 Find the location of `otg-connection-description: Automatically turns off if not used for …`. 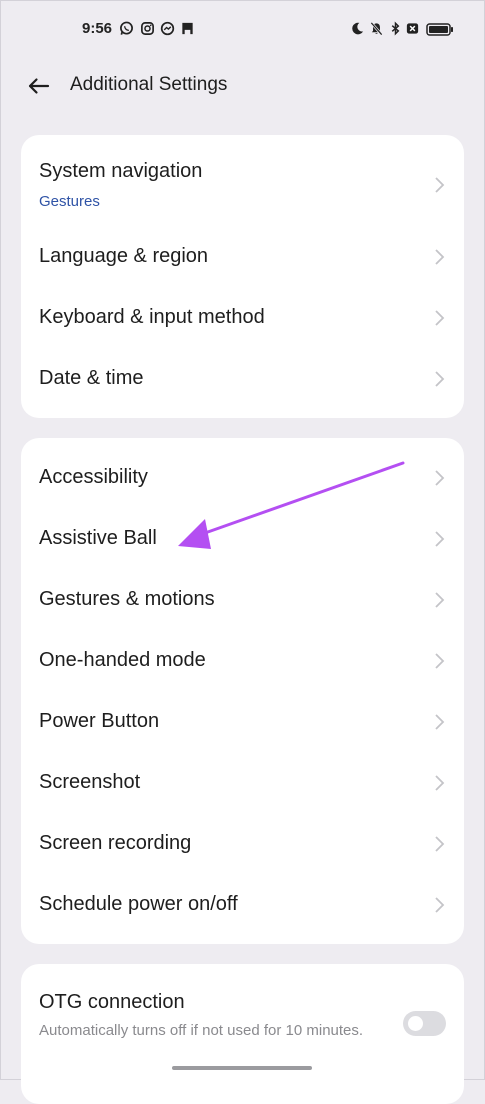

otg-connection-description: Automatically turns off if not used for … is located at coordinates (201, 1030).